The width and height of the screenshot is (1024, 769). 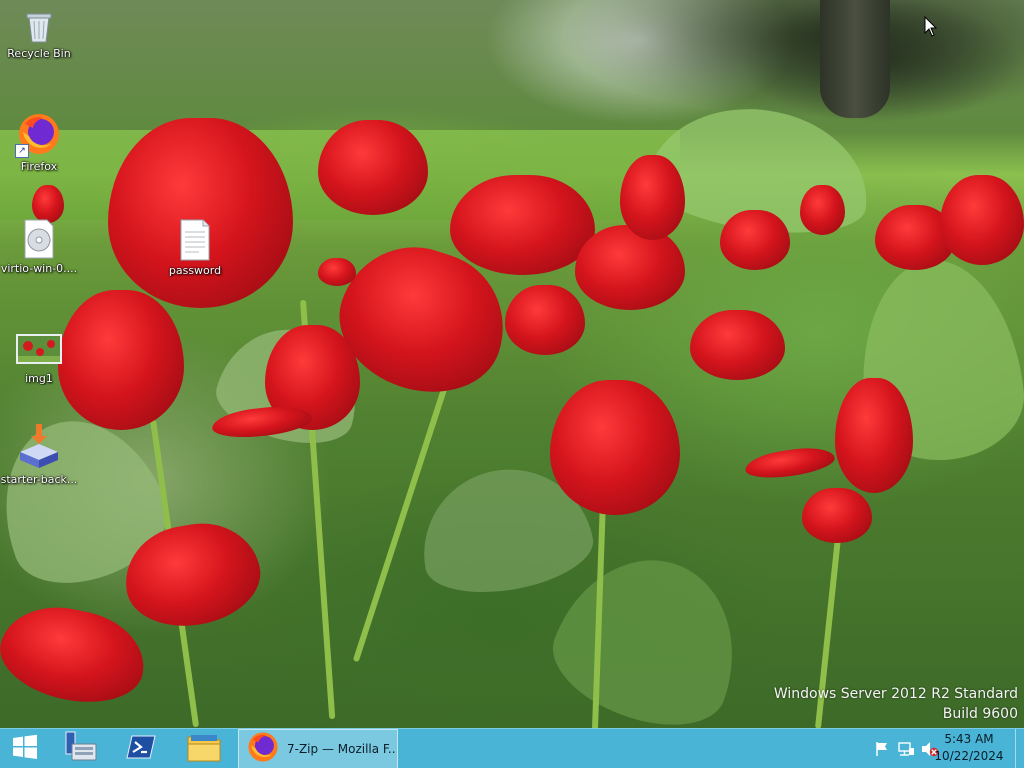 I want to click on system-tray, so click(x=906, y=749).